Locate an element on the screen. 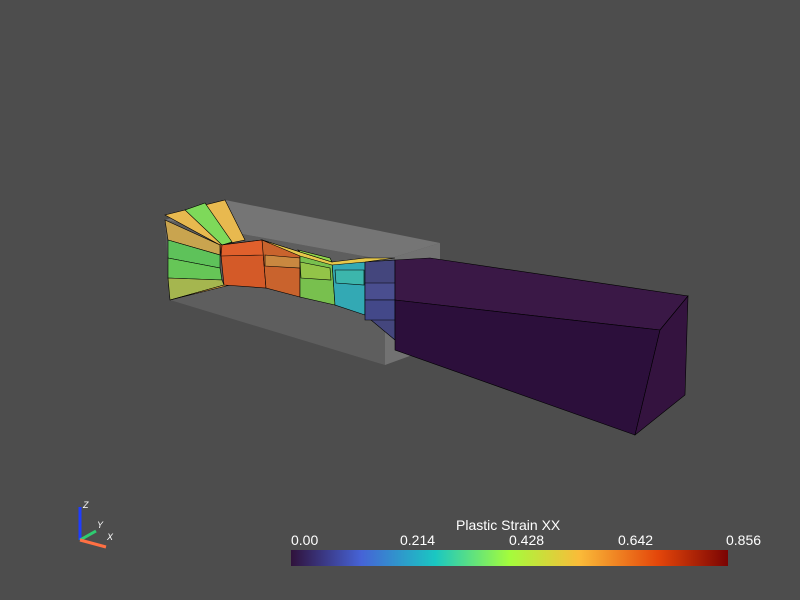 Image resolution: width=800 pixels, height=600 pixels. unstrained-bar is located at coordinates (541, 346).